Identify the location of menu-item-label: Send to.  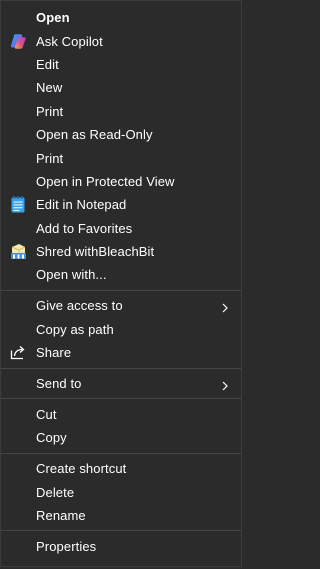
(59, 384).